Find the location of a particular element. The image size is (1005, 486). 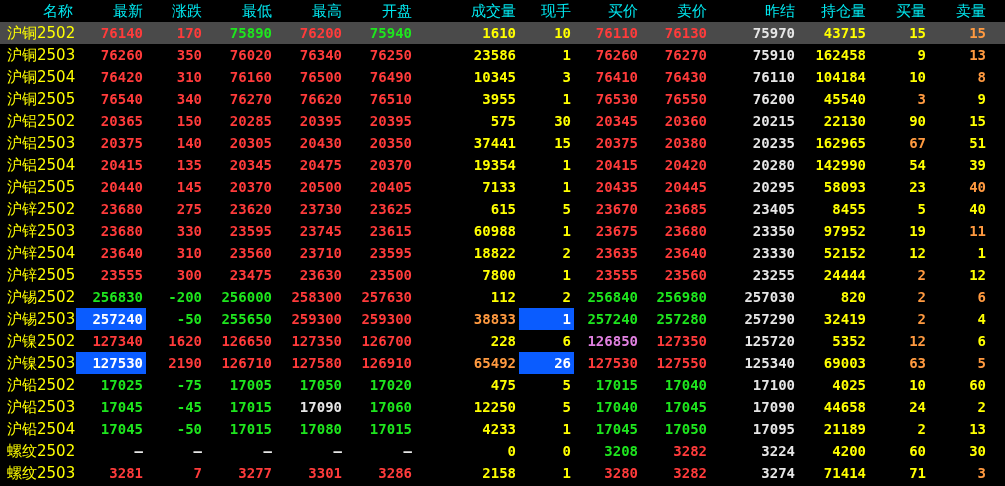

contract-name: 沪铜2504 is located at coordinates (41, 77).